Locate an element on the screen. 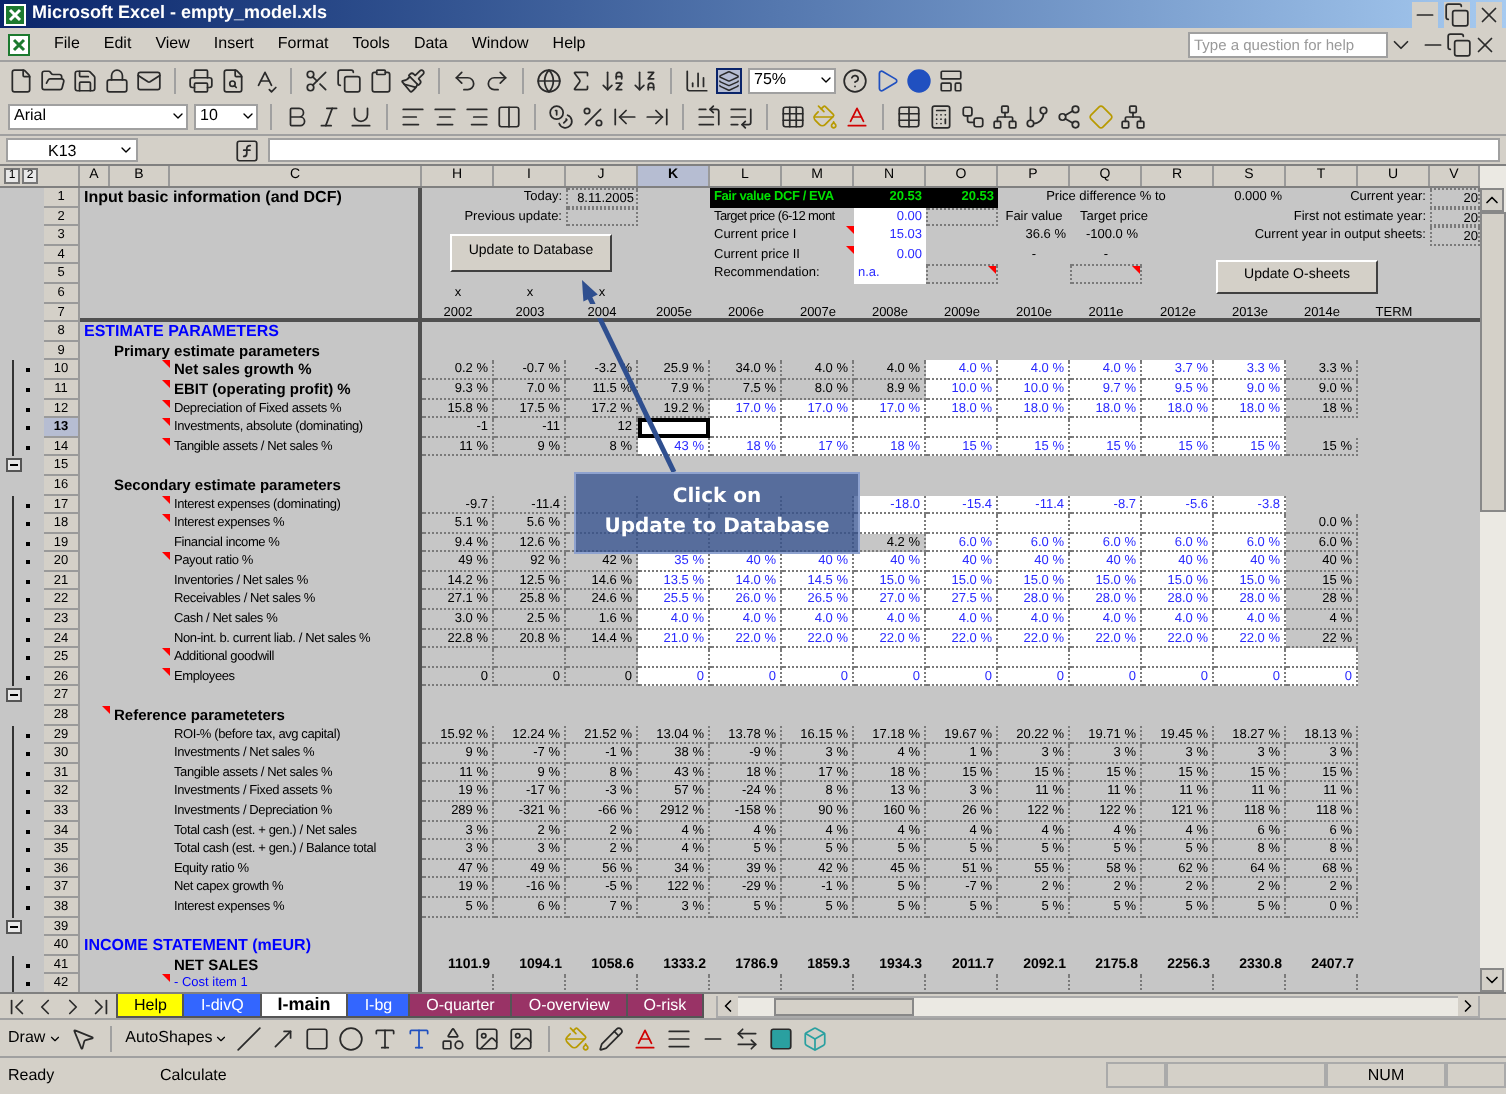 The image size is (1506, 1094). menu-item: Data is located at coordinates (430, 44).